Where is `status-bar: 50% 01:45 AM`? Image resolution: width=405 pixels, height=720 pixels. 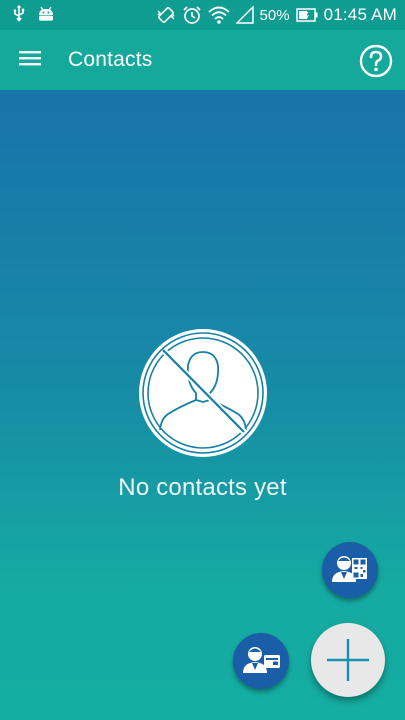 status-bar: 50% 01:45 AM is located at coordinates (202, 15).